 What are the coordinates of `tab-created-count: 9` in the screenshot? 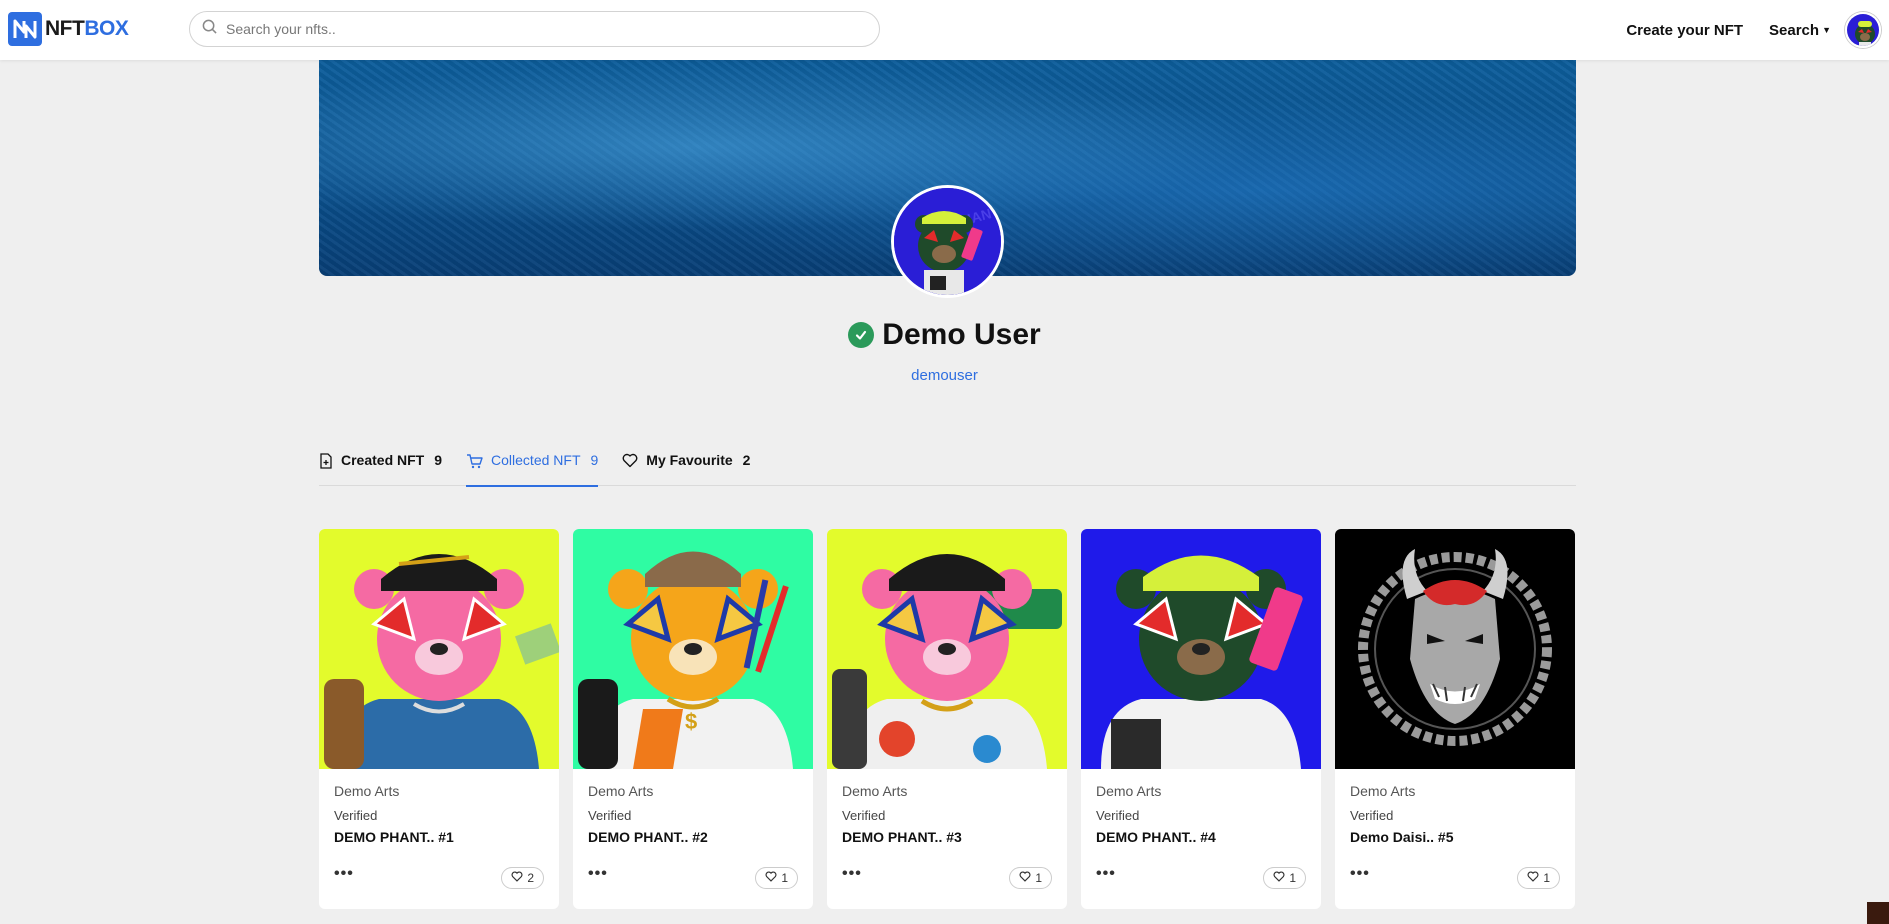 It's located at (438, 460).